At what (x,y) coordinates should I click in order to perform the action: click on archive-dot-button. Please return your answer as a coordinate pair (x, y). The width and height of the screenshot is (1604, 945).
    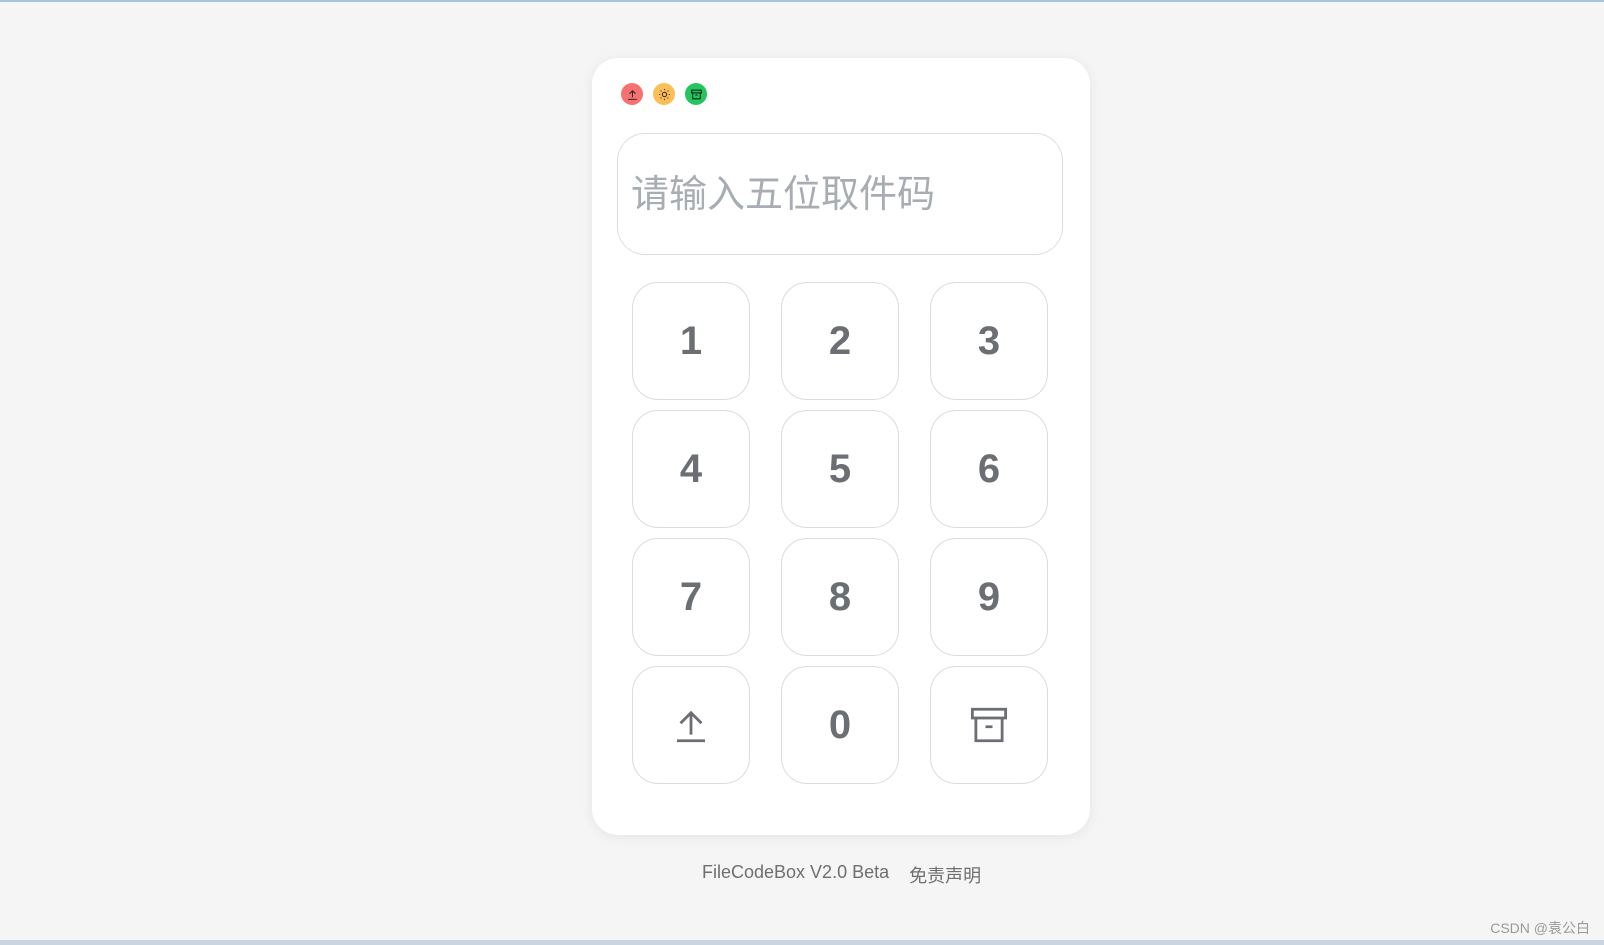
    Looking at the image, I should click on (696, 94).